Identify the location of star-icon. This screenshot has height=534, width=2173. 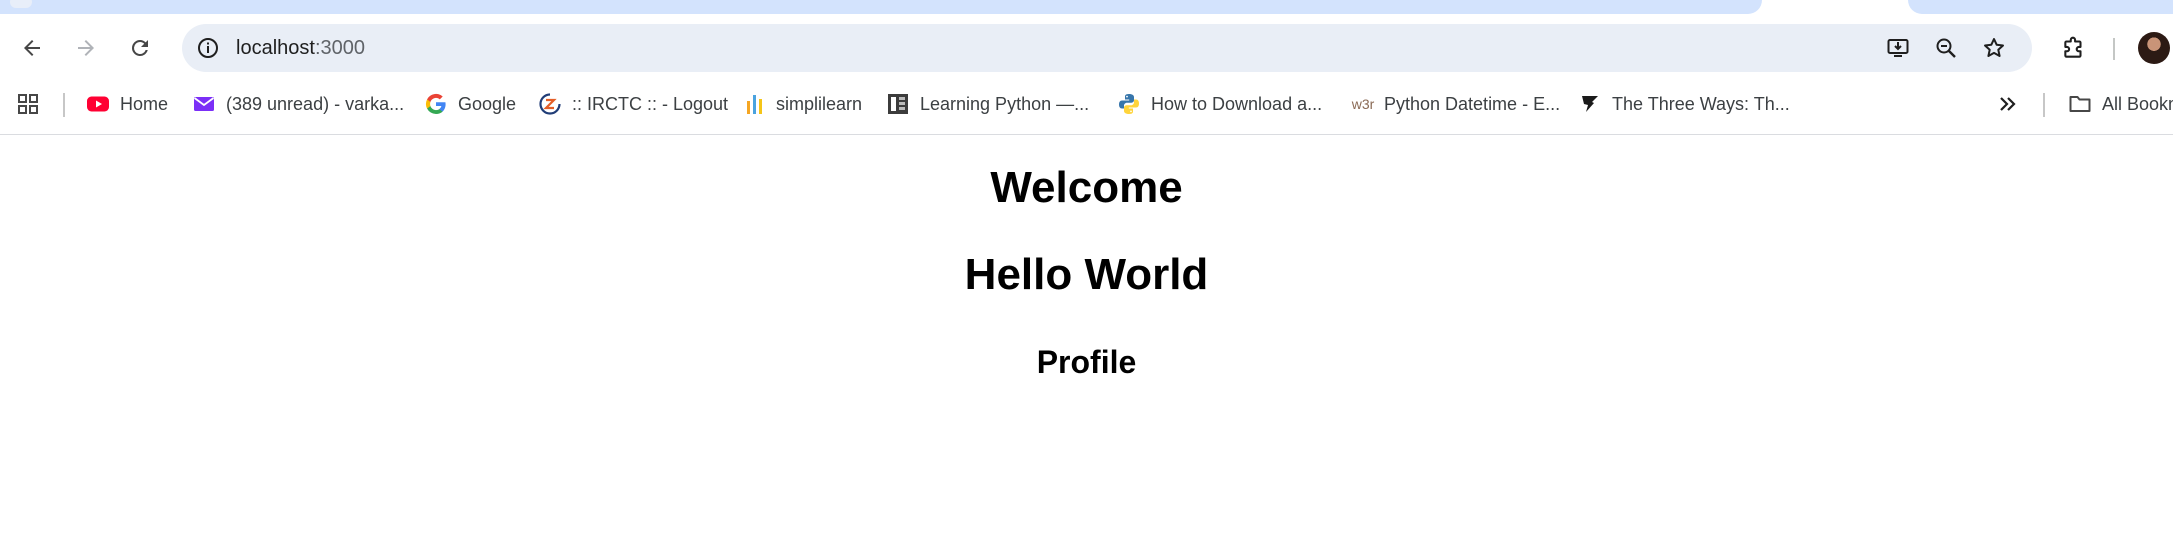
(1994, 47).